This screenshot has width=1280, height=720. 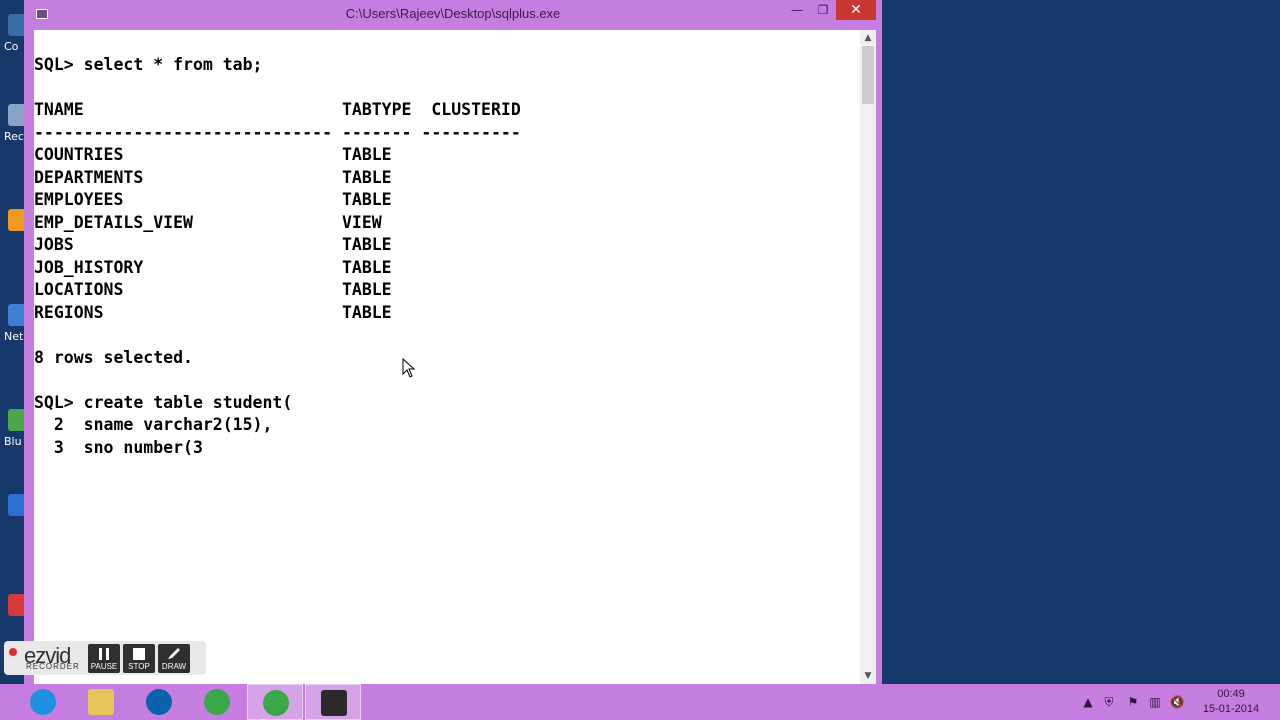 What do you see at coordinates (213, 289) in the screenshot?
I see `console-line: LOCATIONS TABLE` at bounding box center [213, 289].